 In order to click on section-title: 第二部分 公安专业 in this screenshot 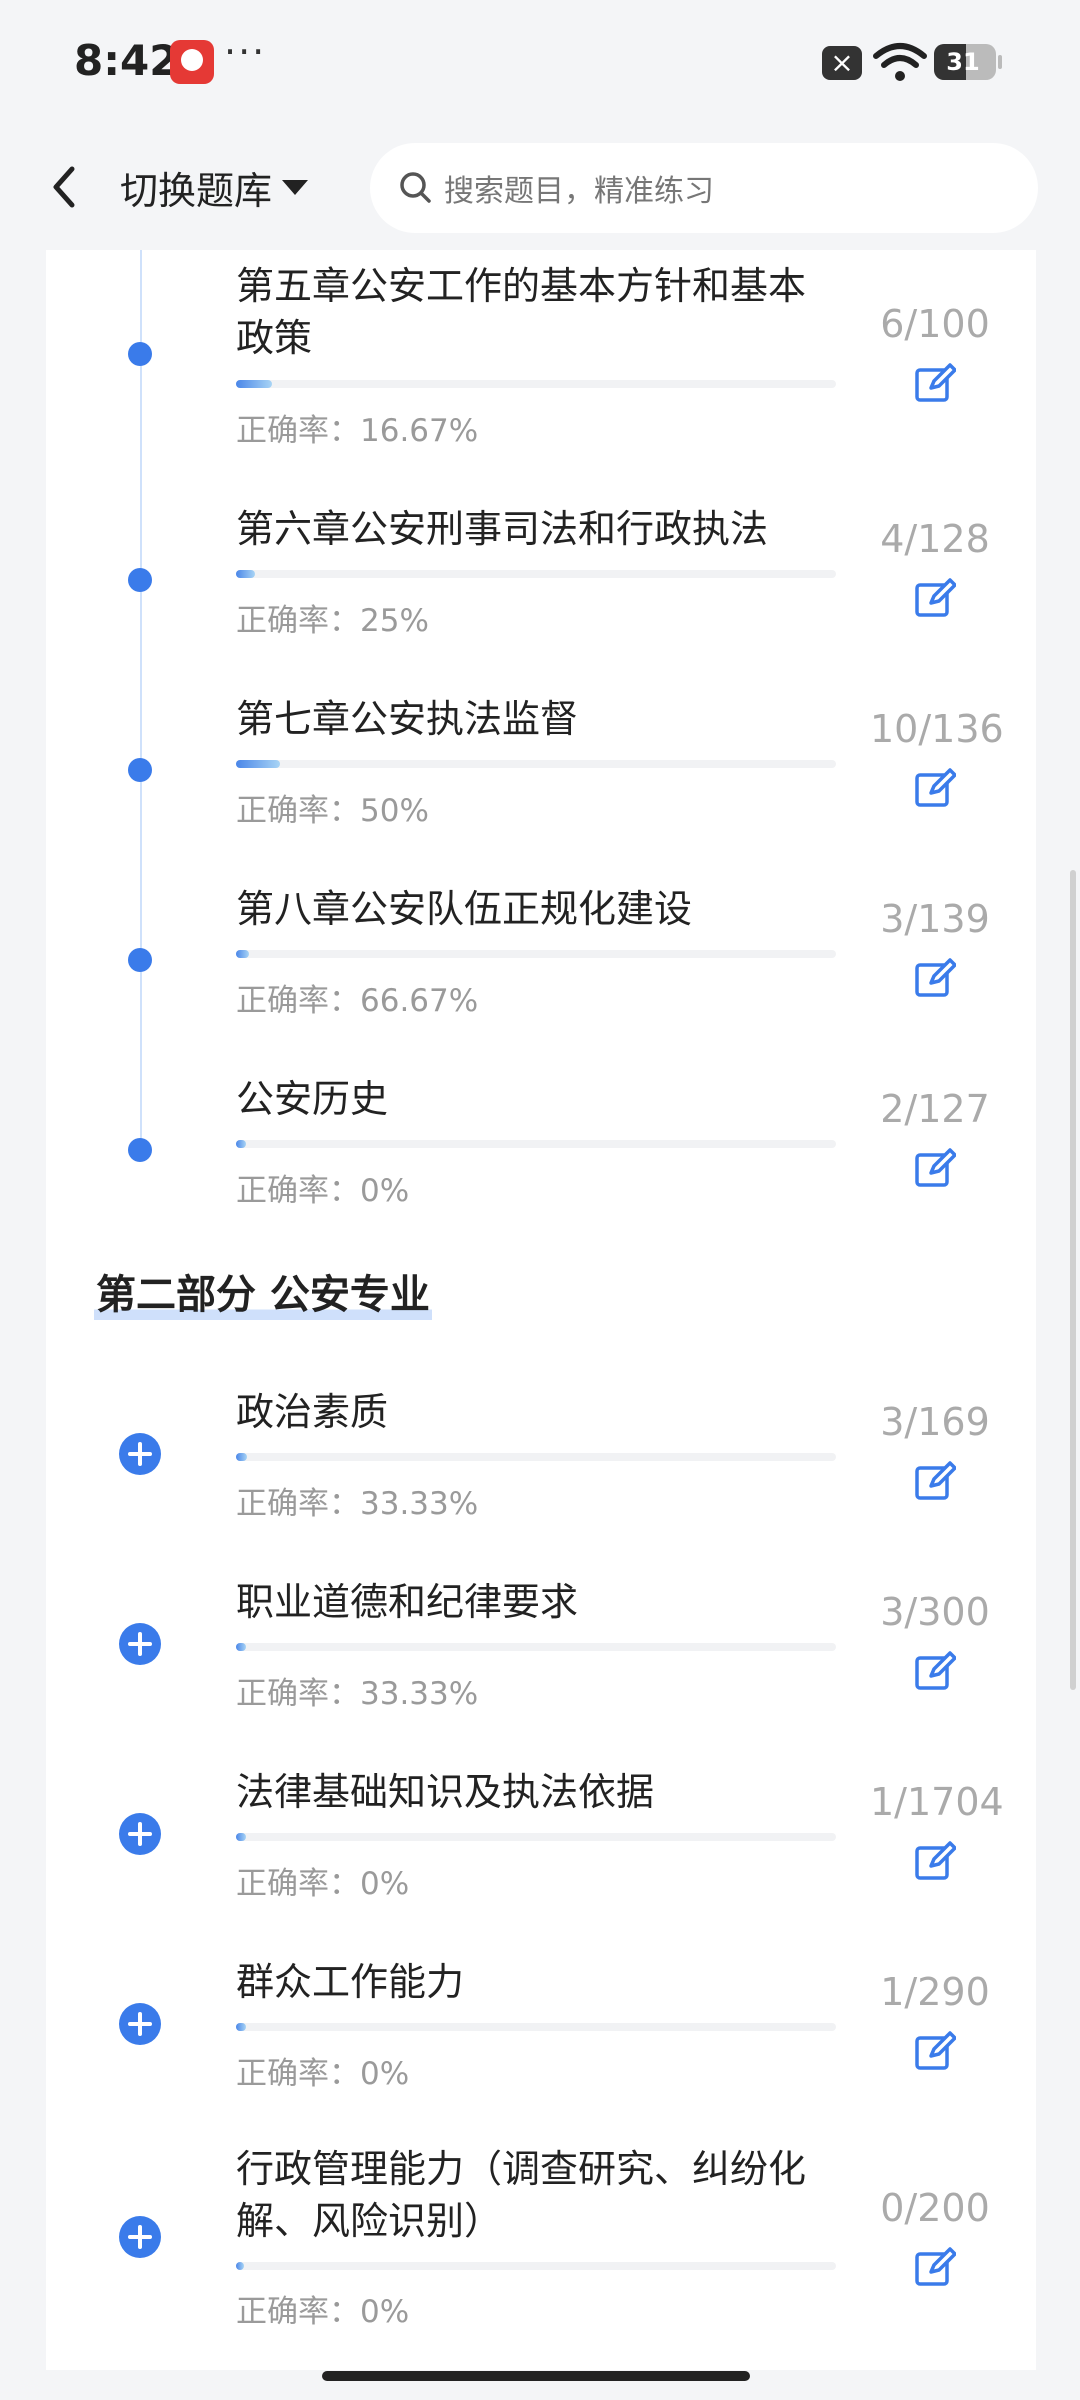, I will do `click(263, 1291)`.